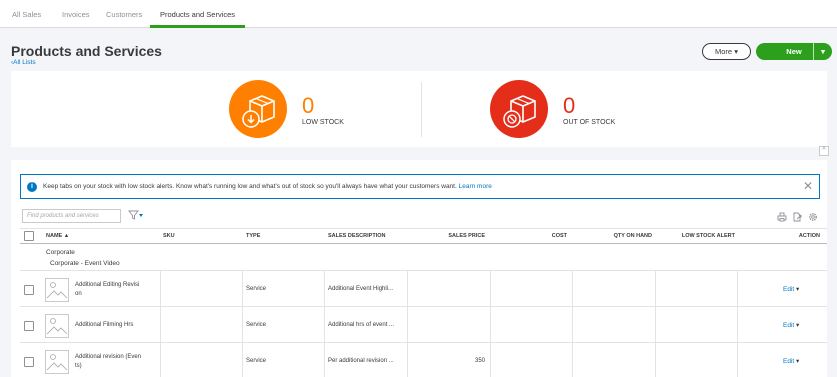  What do you see at coordinates (809, 236) in the screenshot?
I see `col-action: ACTION` at bounding box center [809, 236].